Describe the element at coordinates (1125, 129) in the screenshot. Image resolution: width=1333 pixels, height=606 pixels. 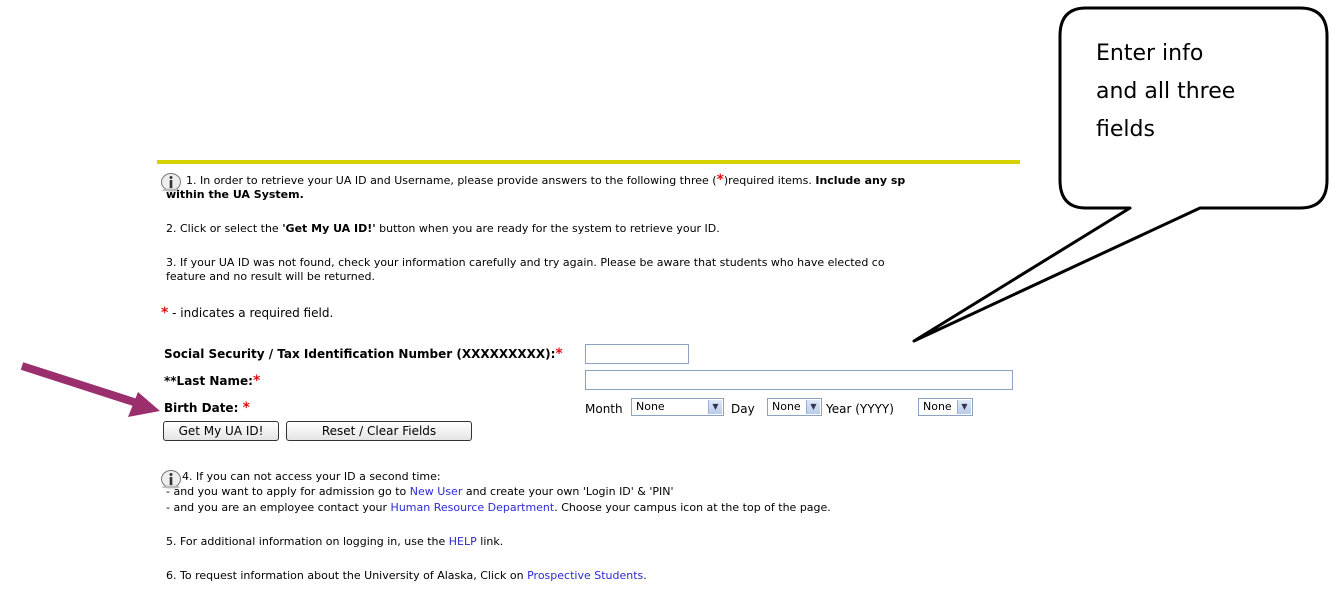
I see `callout-line-3: fields` at that location.